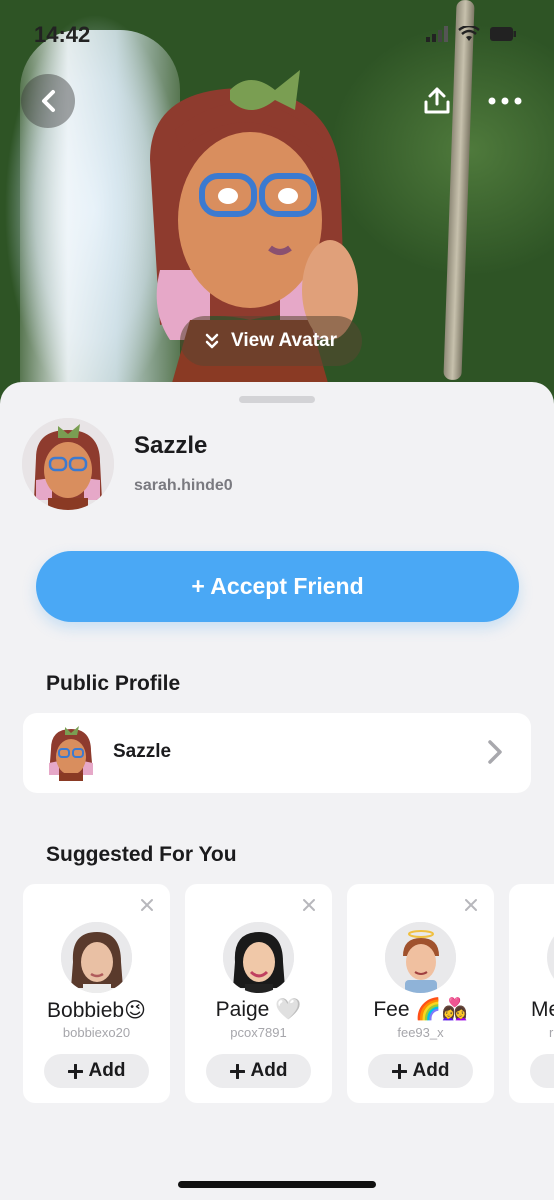 This screenshot has height=1200, width=554. What do you see at coordinates (551, 1032) in the screenshot?
I see `suggestion-username: r` at bounding box center [551, 1032].